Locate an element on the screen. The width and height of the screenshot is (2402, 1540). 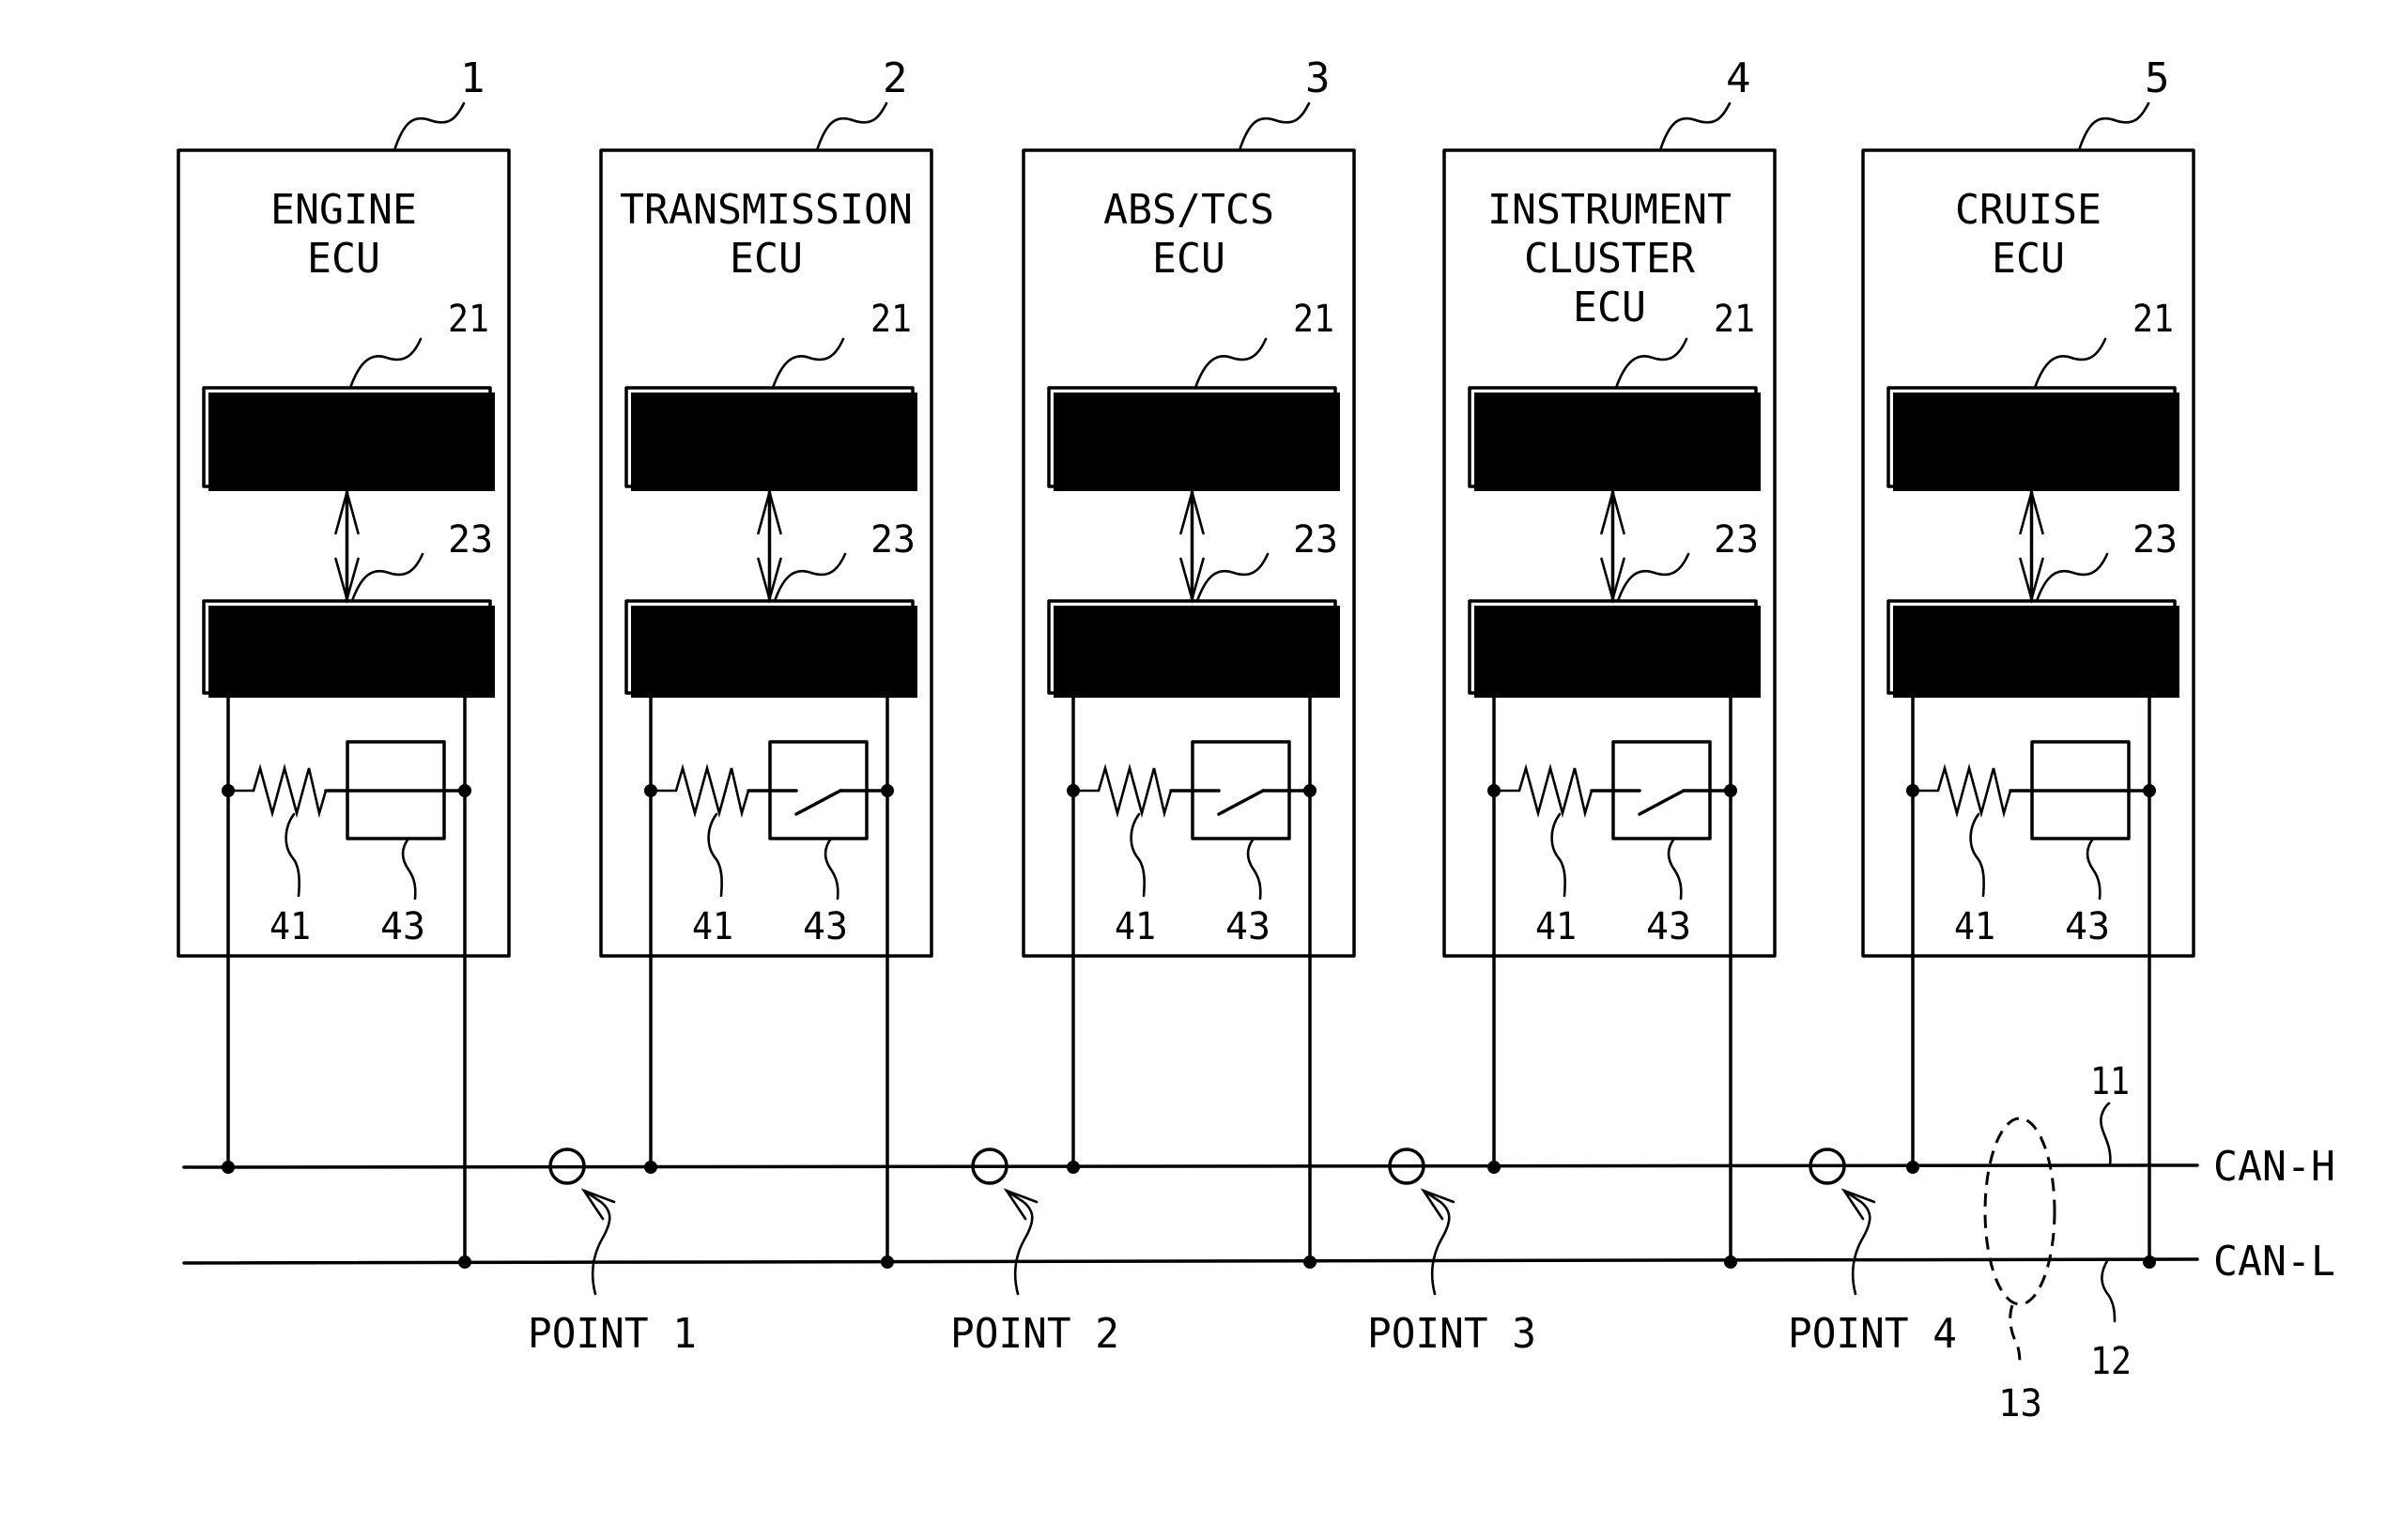
can-l-label: CAN-L is located at coordinates (2274, 1262).